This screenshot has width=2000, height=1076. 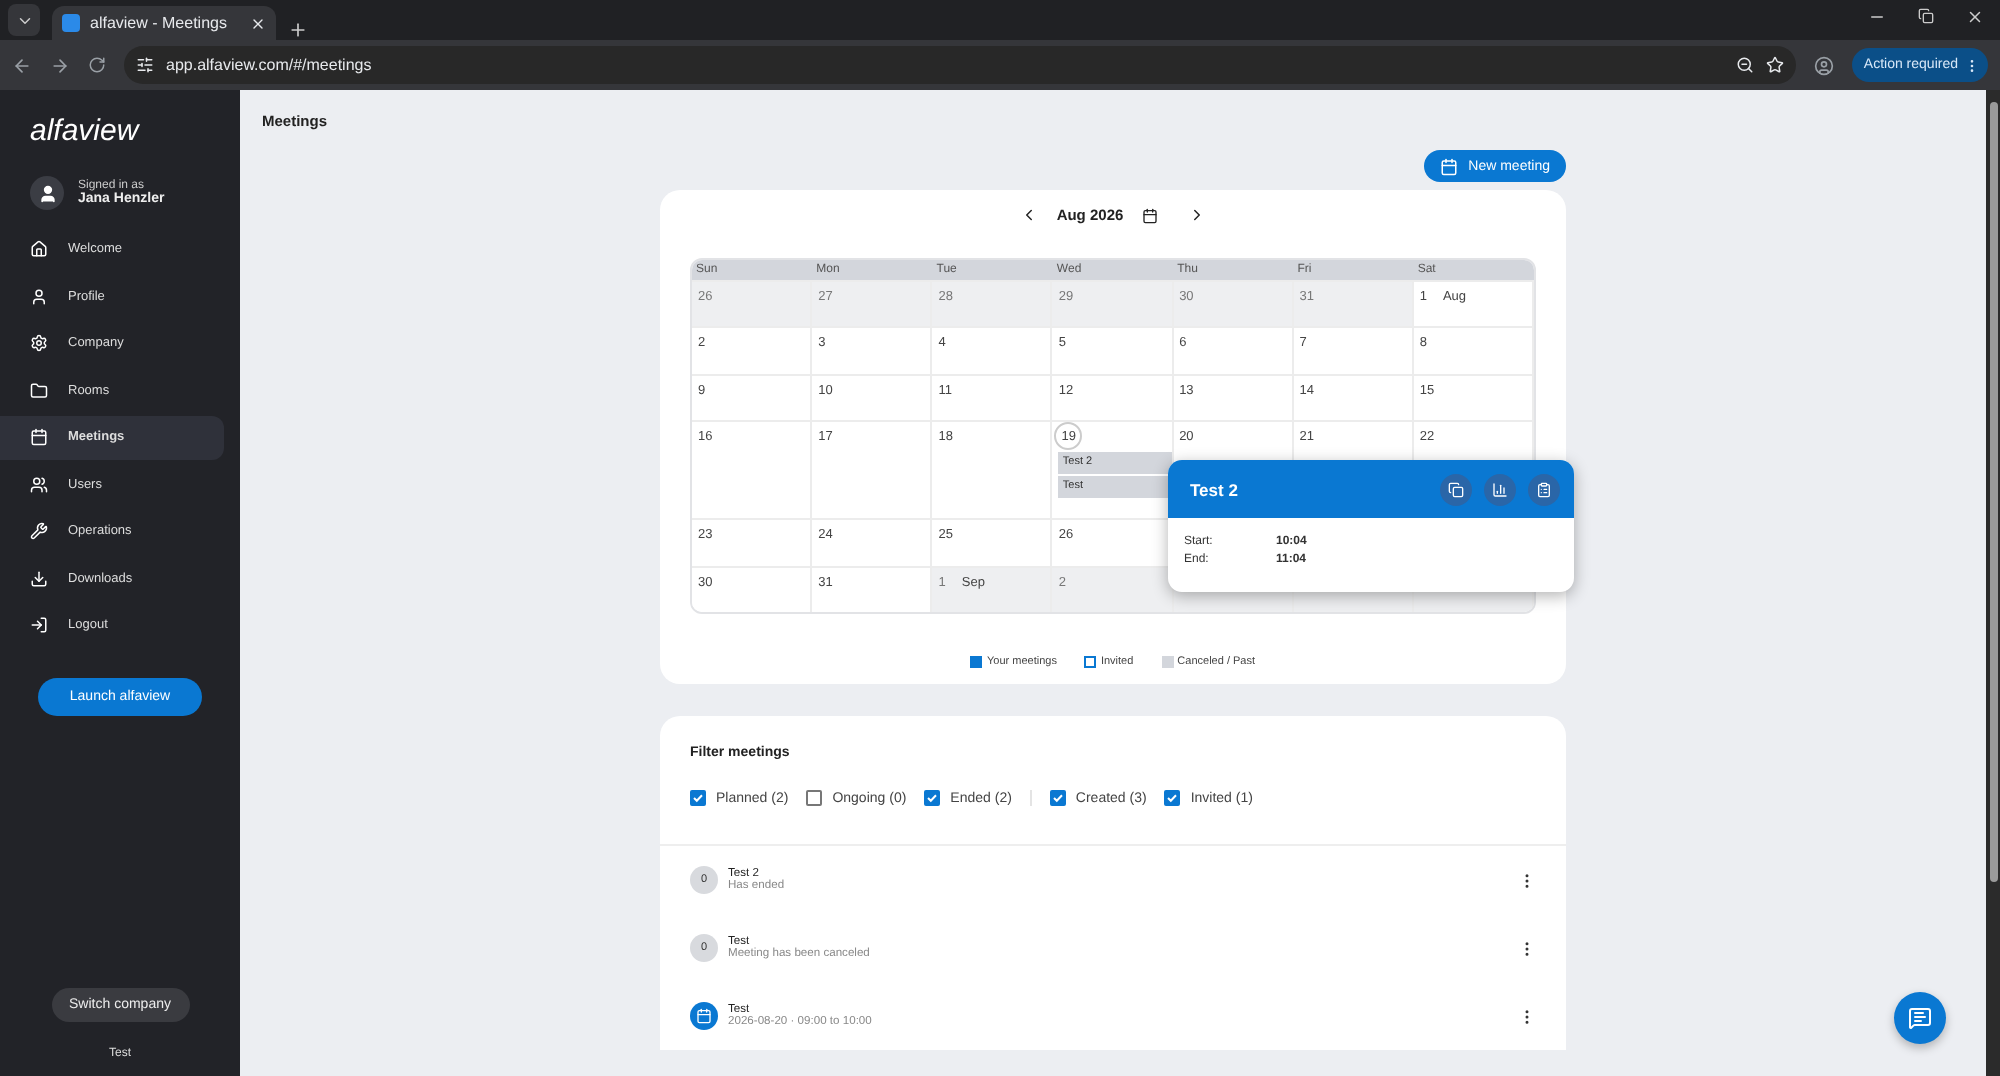 I want to click on browser-tab: alfaview - Meetings, so click(x=164, y=23).